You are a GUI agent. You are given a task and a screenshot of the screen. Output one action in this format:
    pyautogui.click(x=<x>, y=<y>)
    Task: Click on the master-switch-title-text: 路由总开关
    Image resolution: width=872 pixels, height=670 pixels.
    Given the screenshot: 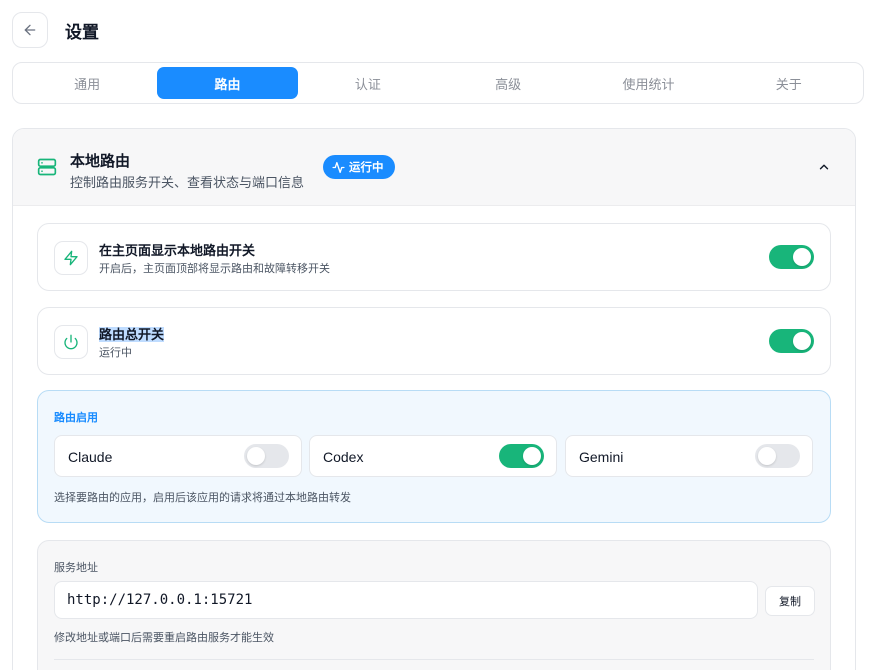 What is the action you would take?
    pyautogui.click(x=132, y=334)
    